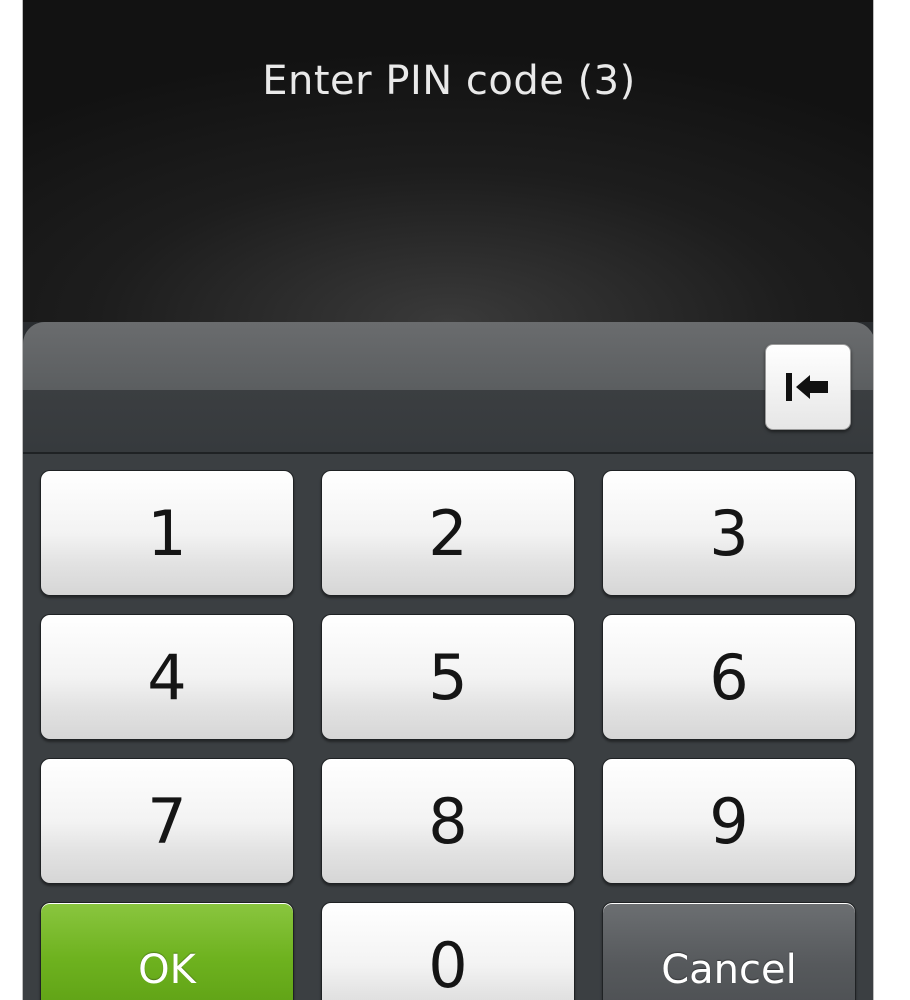 The image size is (910, 1000). Describe the element at coordinates (449, 81) in the screenshot. I see `pin-prompt-title: Enter PIN code (3)` at that location.